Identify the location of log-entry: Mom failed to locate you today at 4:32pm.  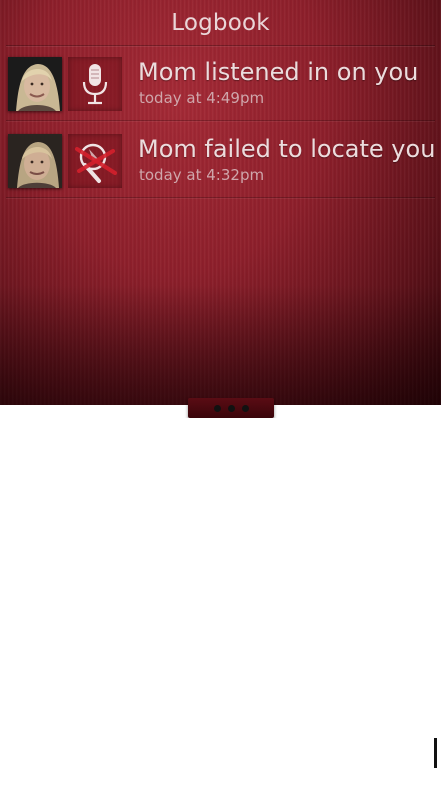
(221, 164).